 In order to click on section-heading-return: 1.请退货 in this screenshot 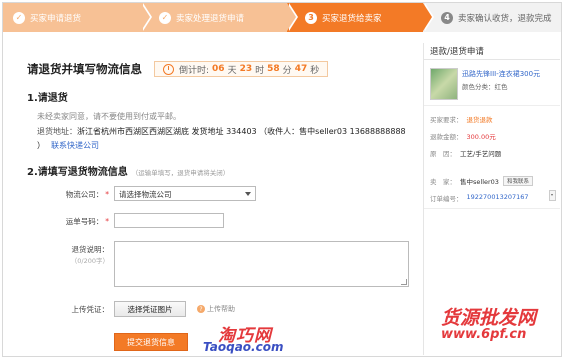, I will do `click(47, 98)`.